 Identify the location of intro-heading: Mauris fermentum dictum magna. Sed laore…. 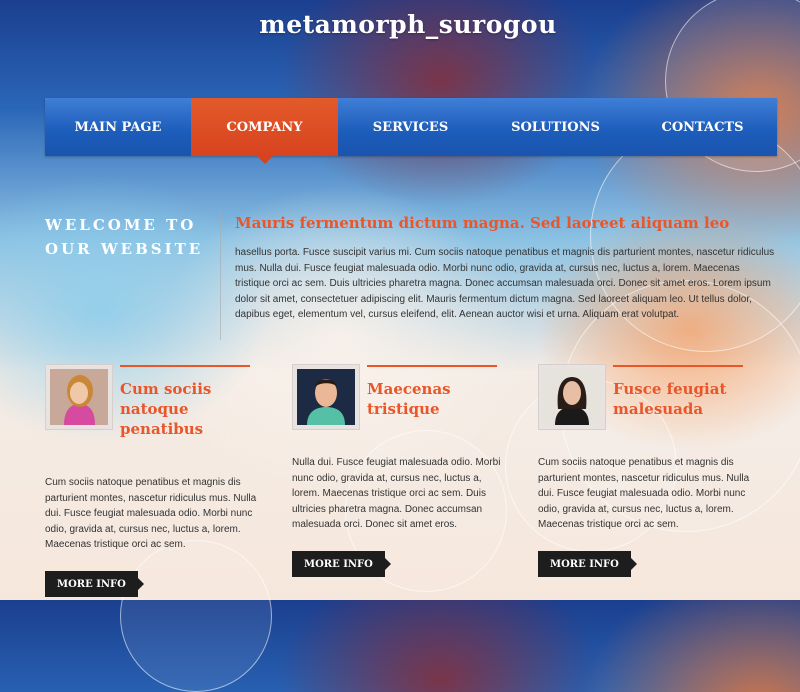
(482, 223).